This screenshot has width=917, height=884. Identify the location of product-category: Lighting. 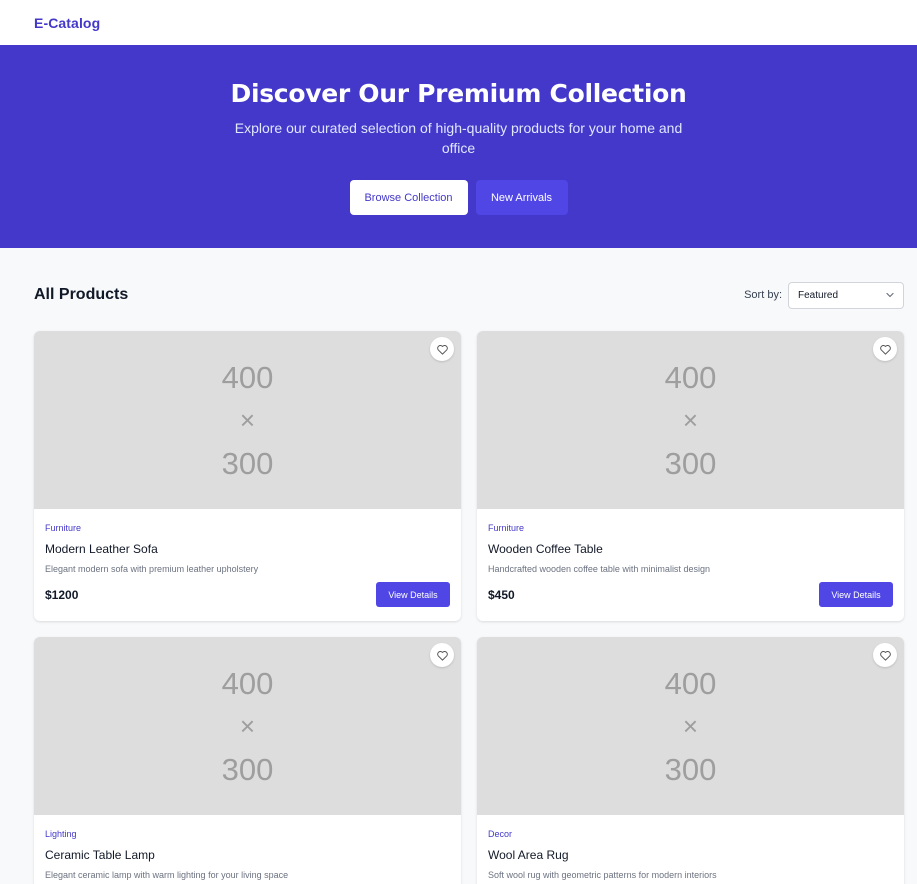
(247, 834).